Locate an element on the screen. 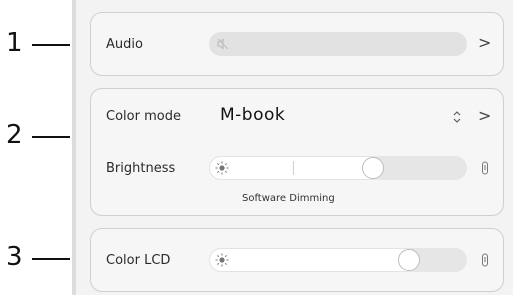  audio-label: Audio is located at coordinates (124, 44).